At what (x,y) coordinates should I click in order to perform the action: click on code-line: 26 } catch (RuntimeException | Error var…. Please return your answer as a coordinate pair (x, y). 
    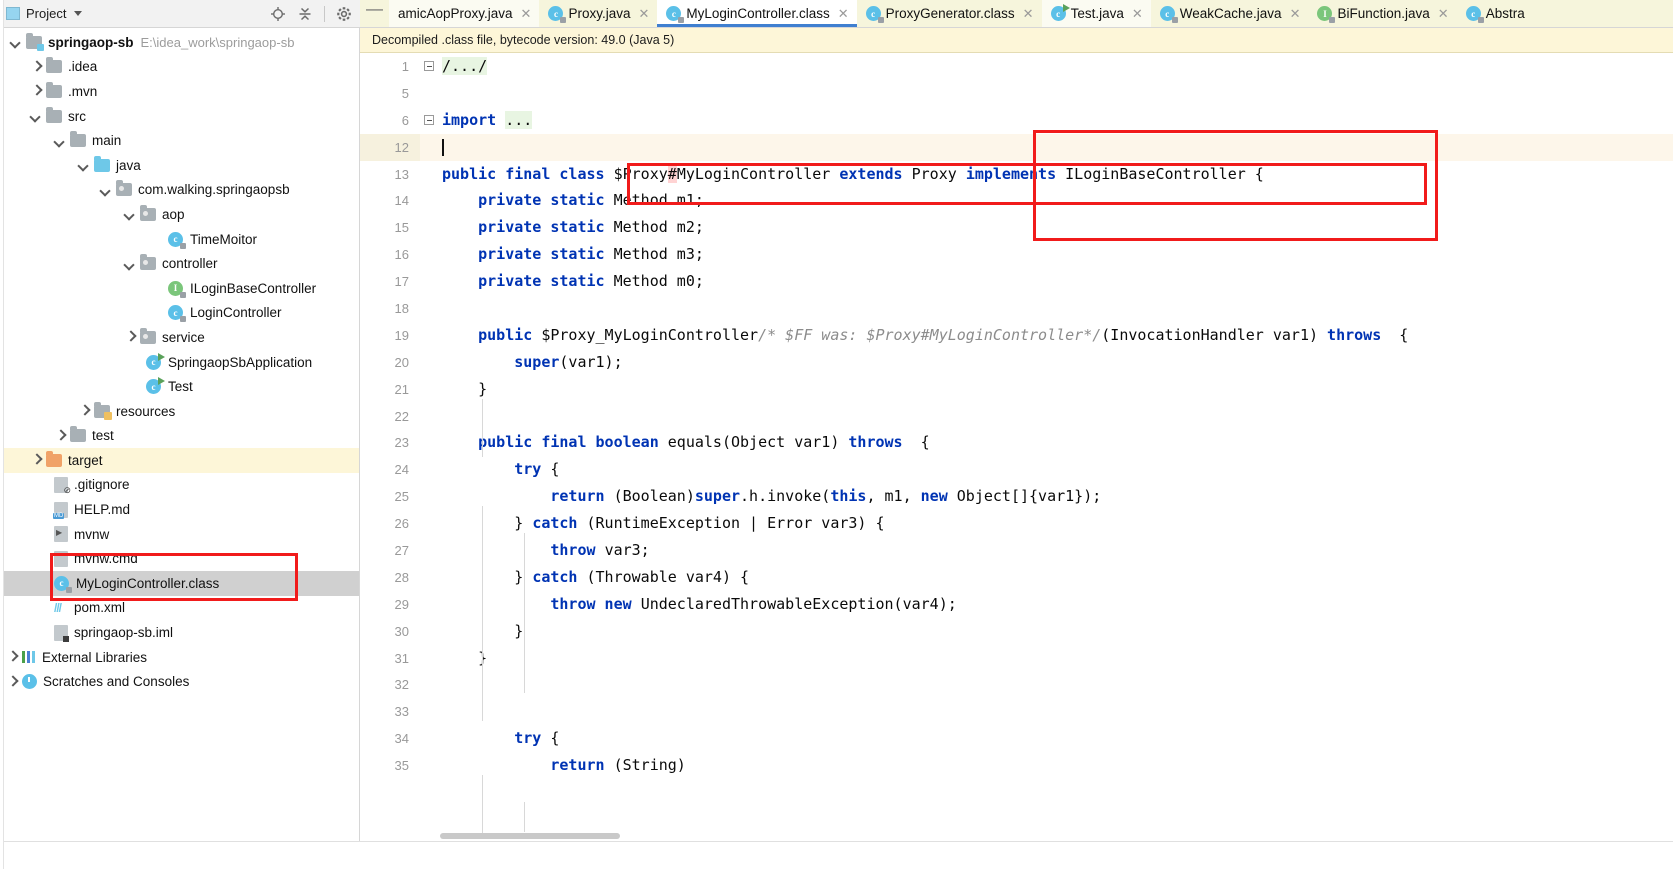
    Looking at the image, I should click on (1016, 523).